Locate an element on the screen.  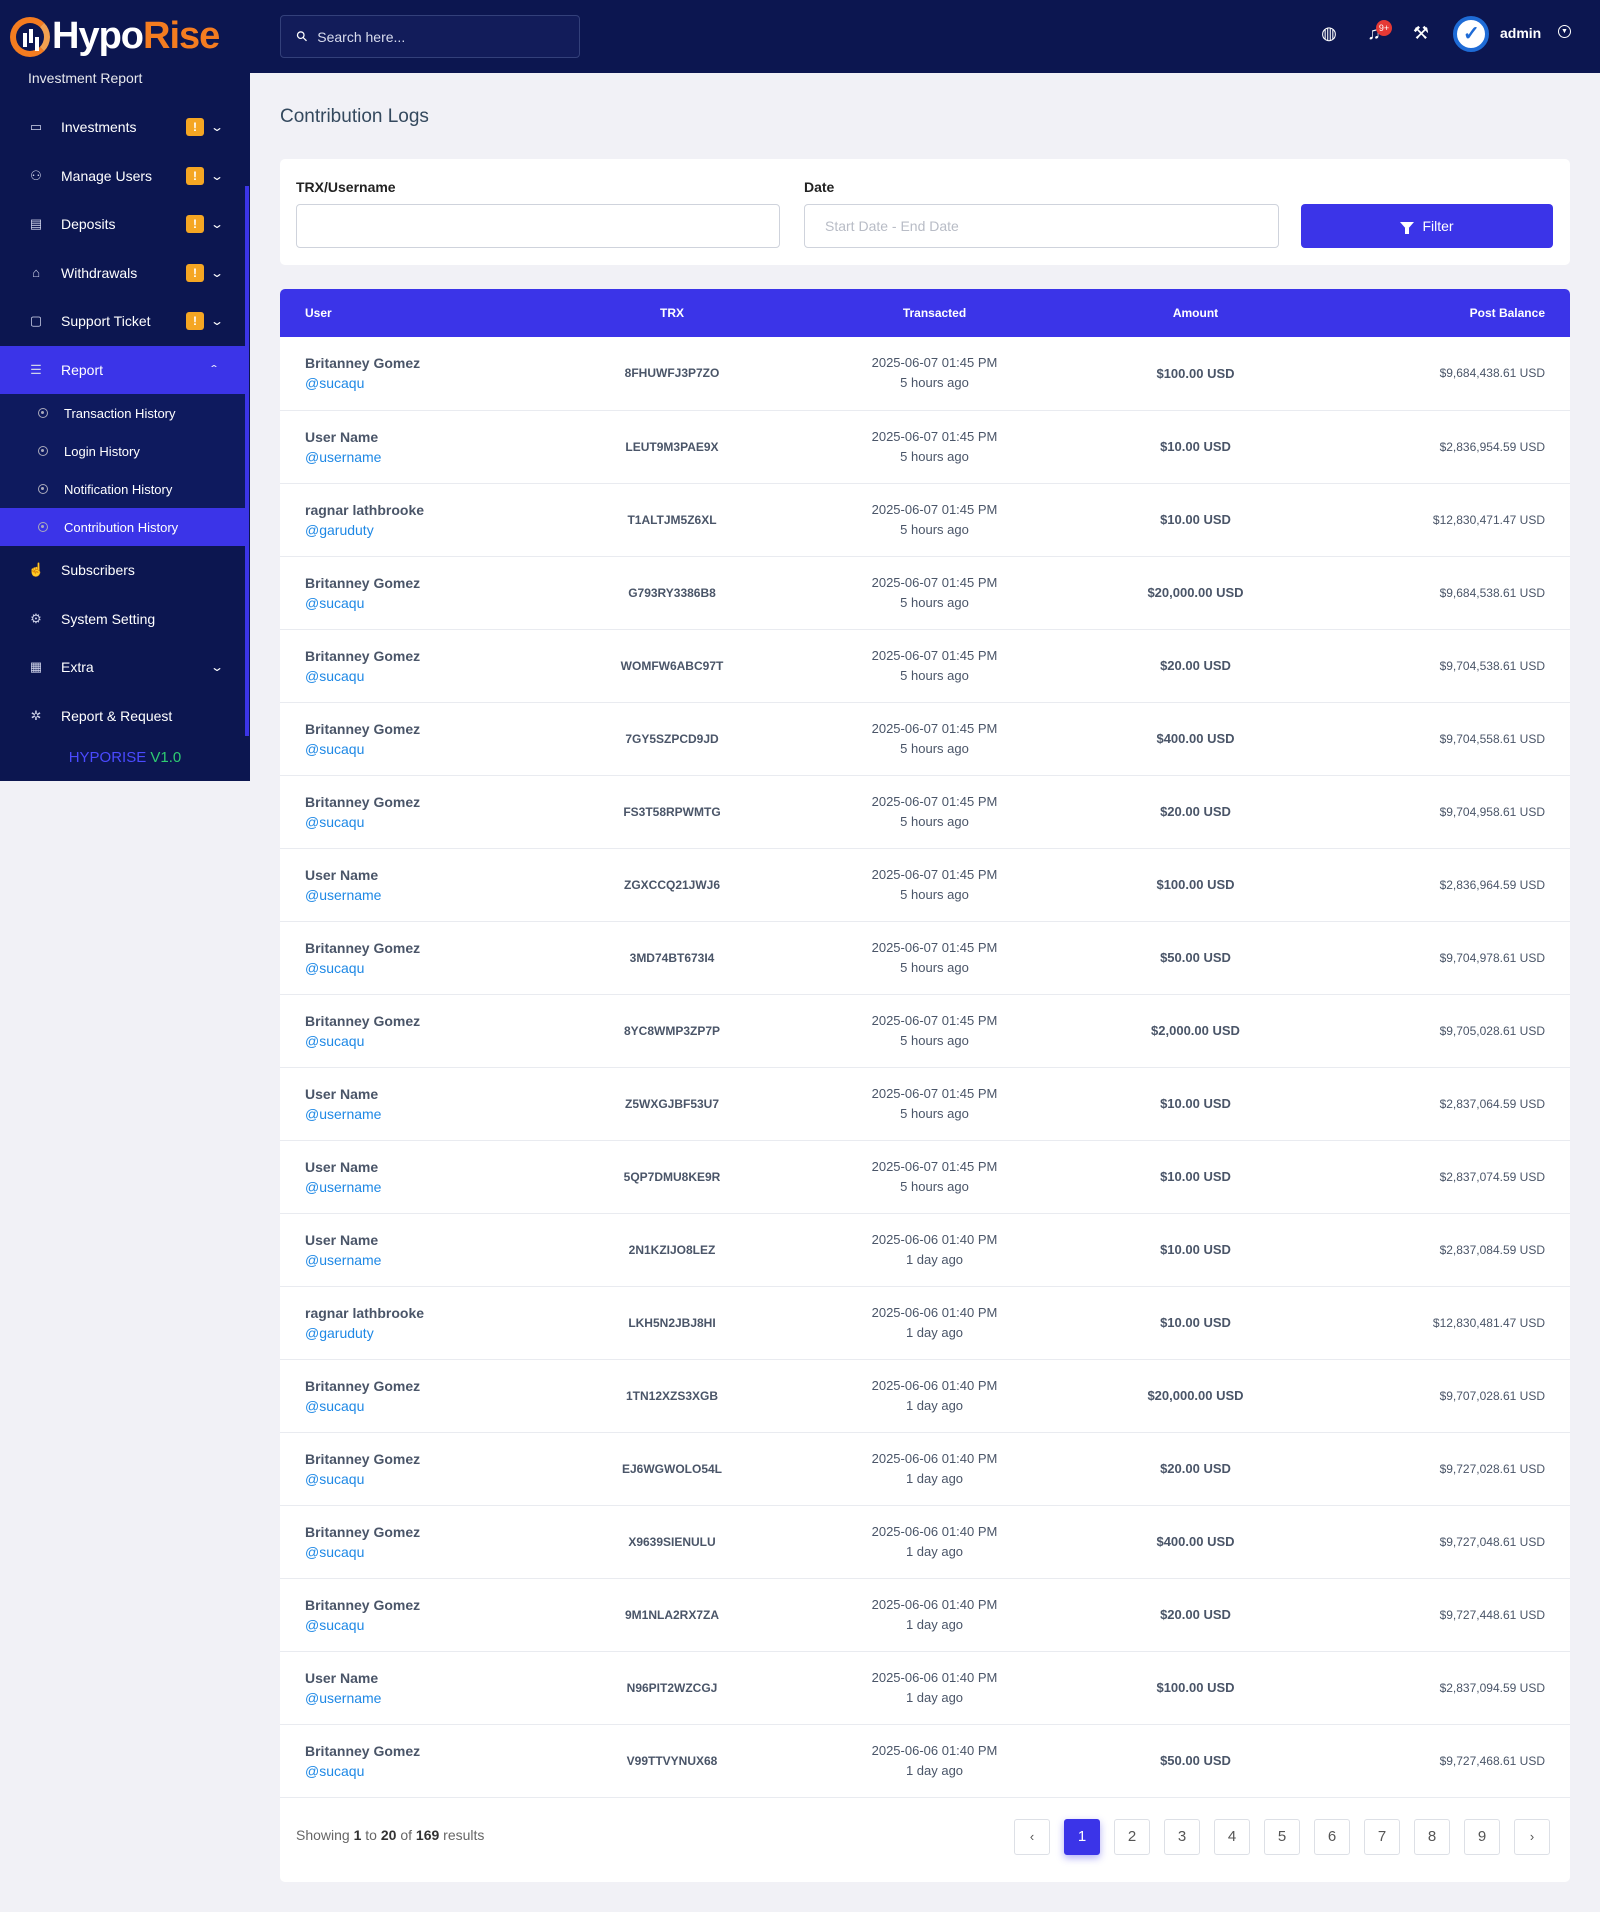
amount: $20.00 USD is located at coordinates (1195, 1614).